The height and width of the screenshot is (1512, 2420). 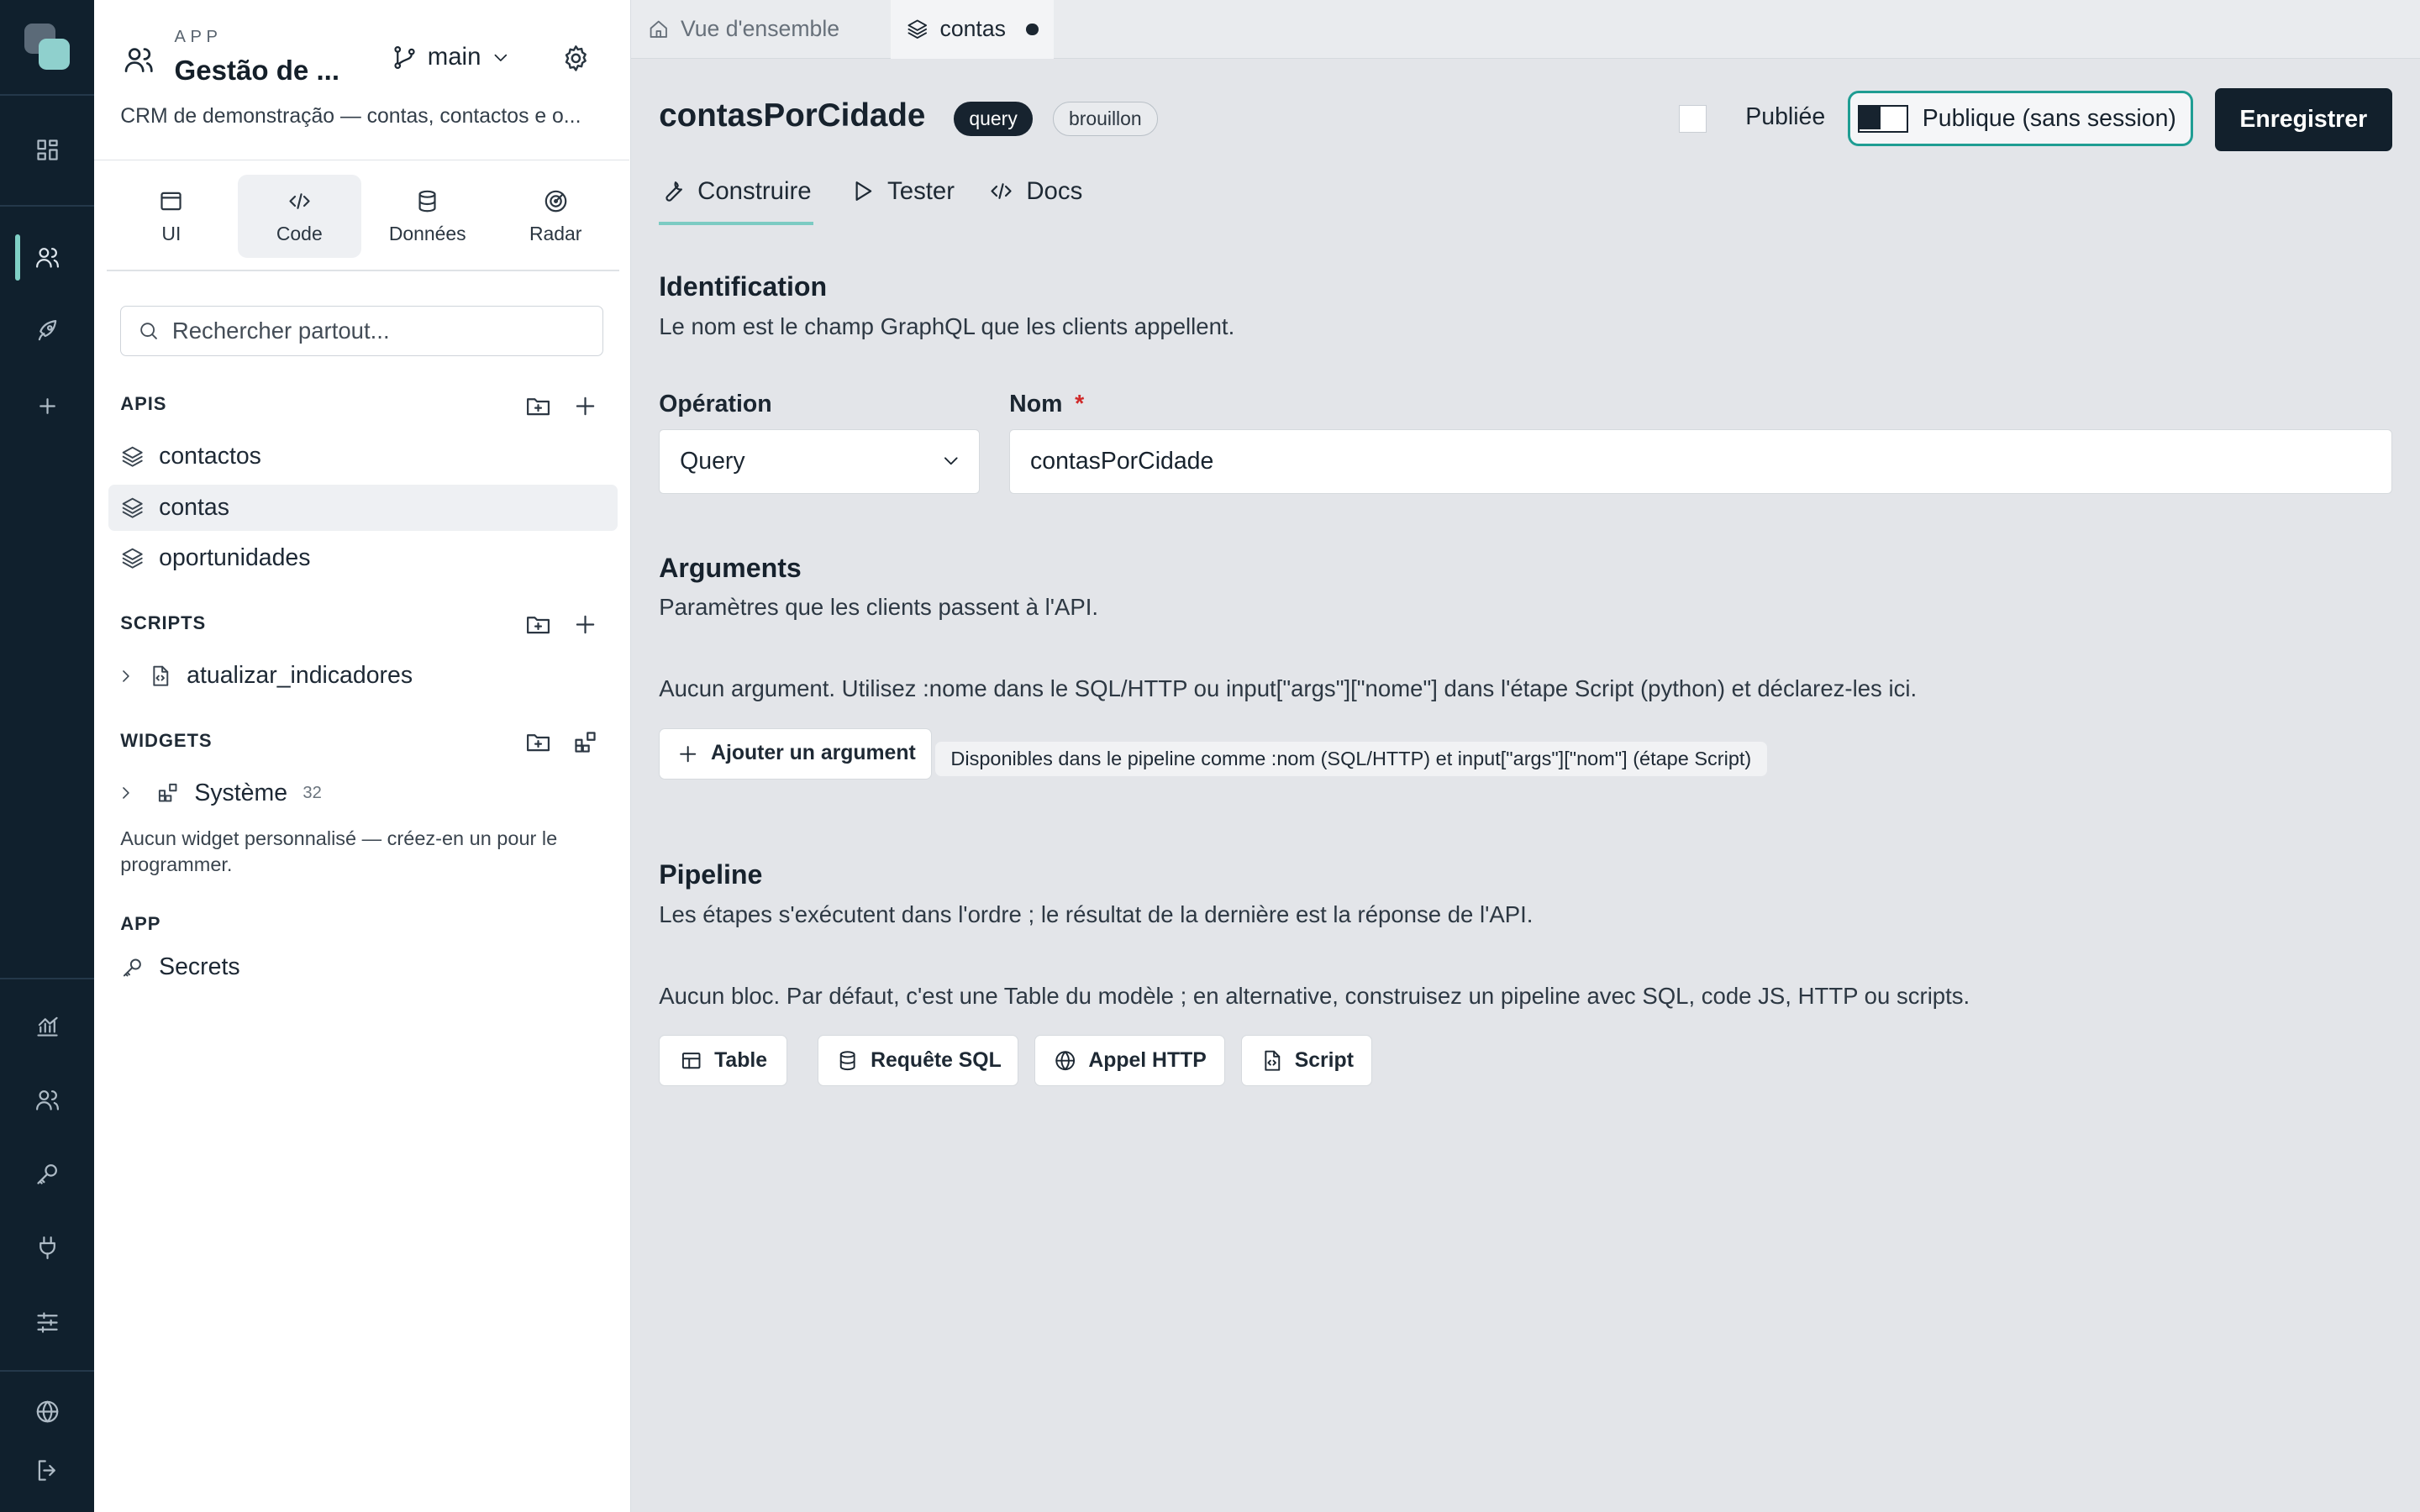 I want to click on add-http-block-button: Appel HTTP, so click(x=1130, y=1061).